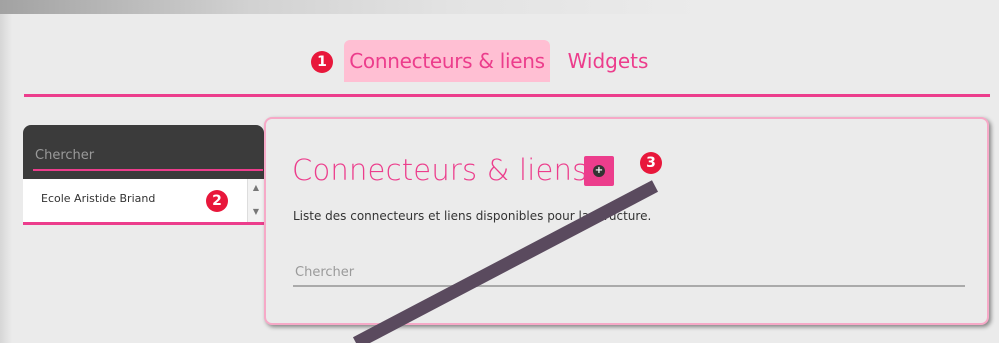 The height and width of the screenshot is (343, 999). I want to click on step-badge-3: 3, so click(651, 163).